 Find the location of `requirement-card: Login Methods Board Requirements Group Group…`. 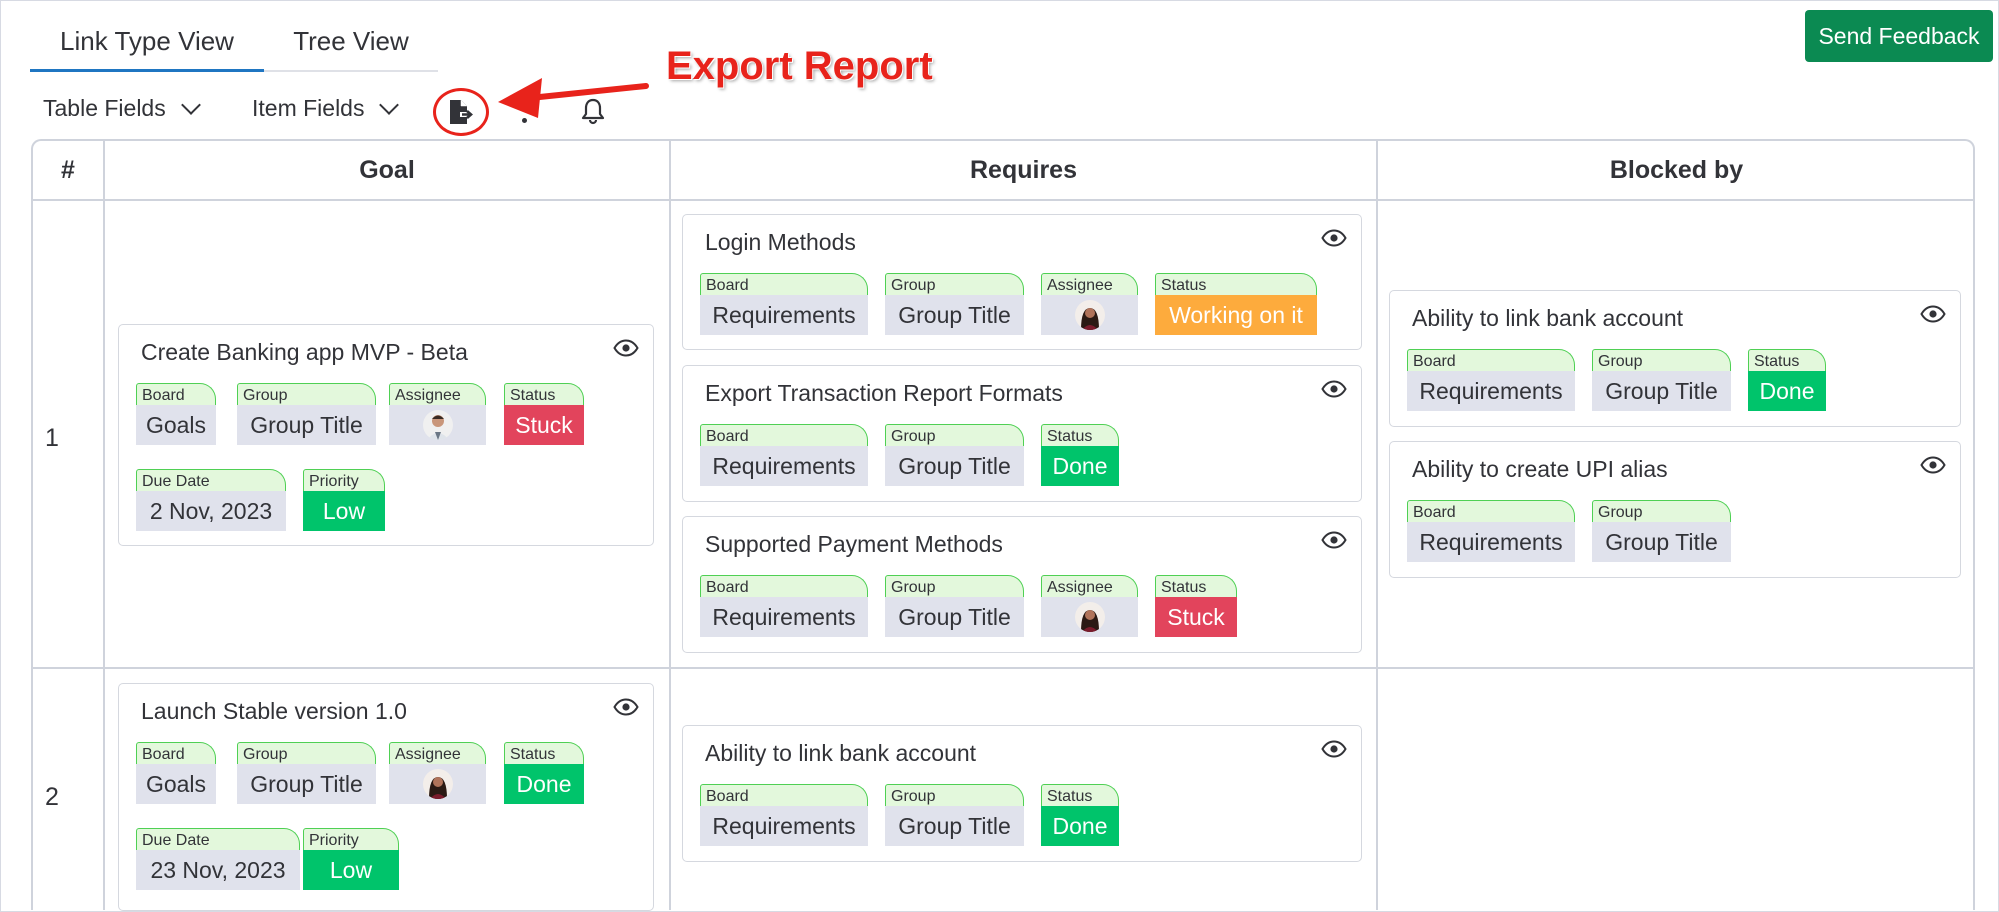

requirement-card: Login Methods Board Requirements Group Group… is located at coordinates (1022, 282).